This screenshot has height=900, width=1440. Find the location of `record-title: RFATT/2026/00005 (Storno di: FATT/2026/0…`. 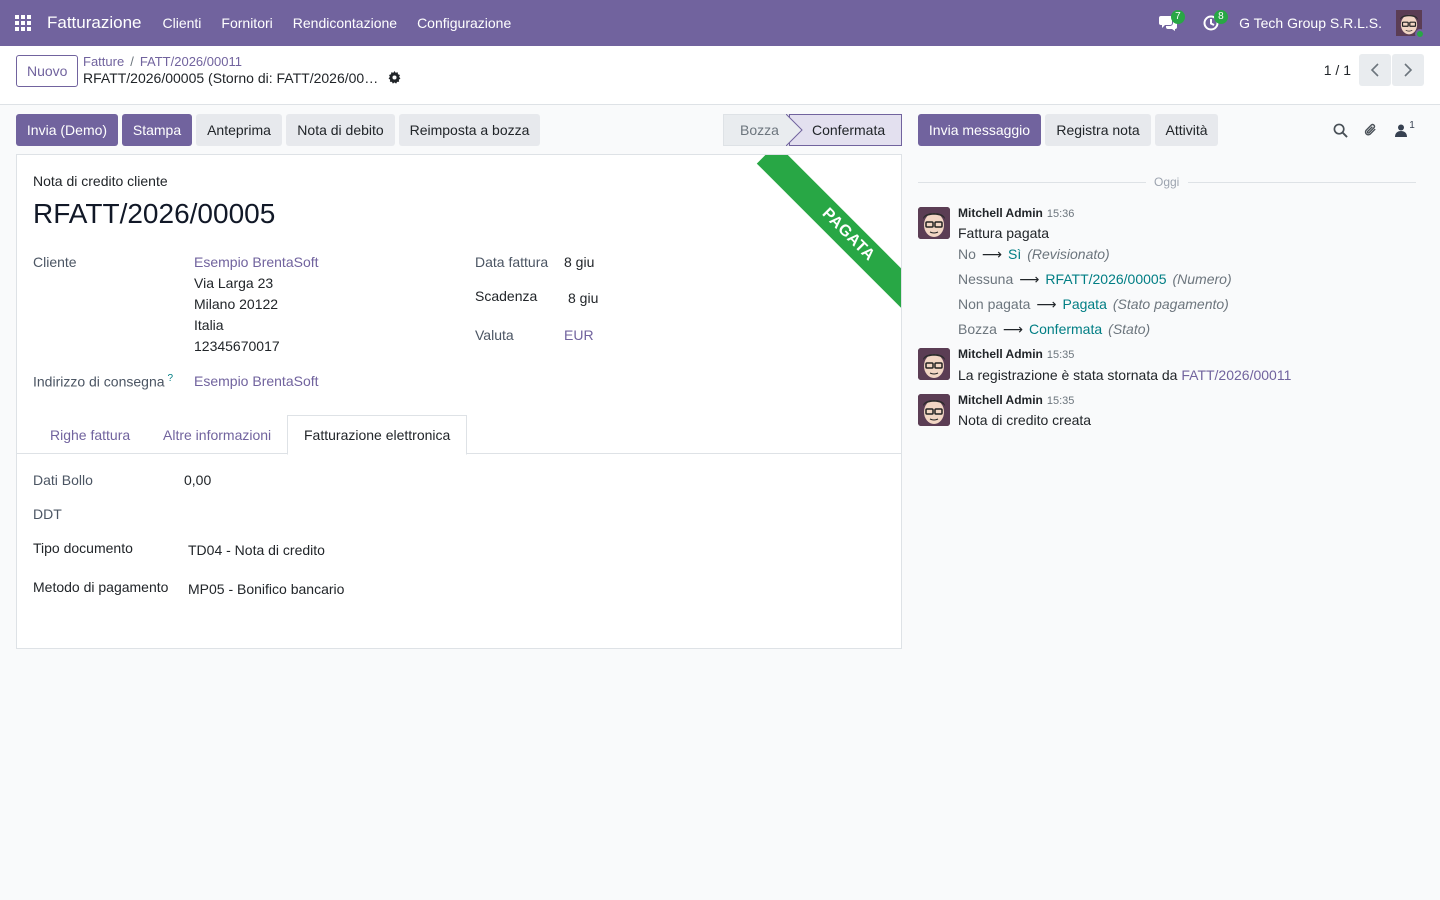

record-title: RFATT/2026/00005 (Storno di: FATT/2026/0… is located at coordinates (231, 78).